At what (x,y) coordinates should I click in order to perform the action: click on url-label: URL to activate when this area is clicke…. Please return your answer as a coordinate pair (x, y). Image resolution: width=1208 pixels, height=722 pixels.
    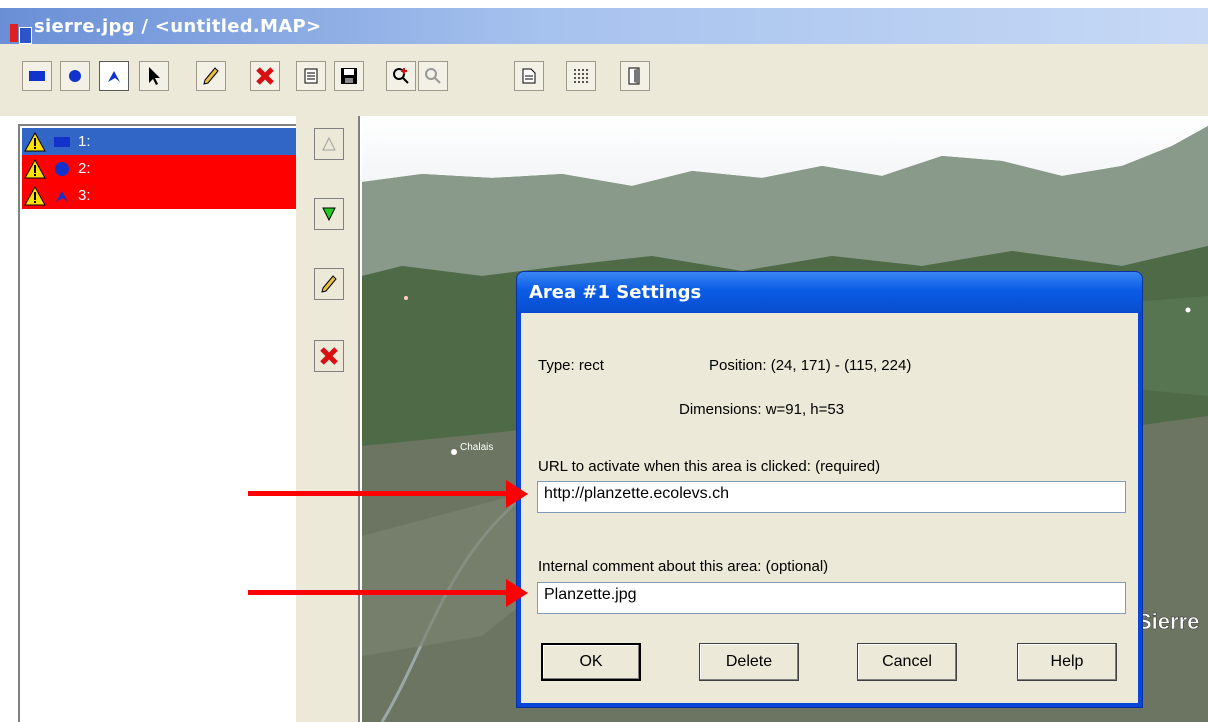
    Looking at the image, I should click on (709, 466).